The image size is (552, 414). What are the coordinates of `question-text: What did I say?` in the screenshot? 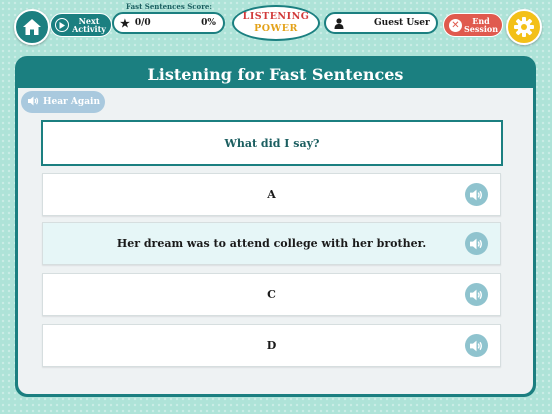 It's located at (272, 143).